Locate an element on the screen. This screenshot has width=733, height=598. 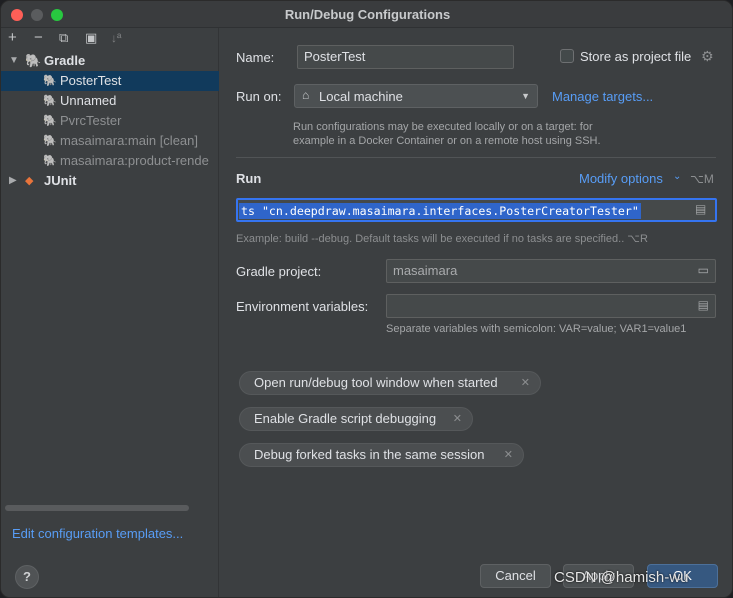
tree-item-postertest: 🐘 PosterTest is located at coordinates (110, 81).